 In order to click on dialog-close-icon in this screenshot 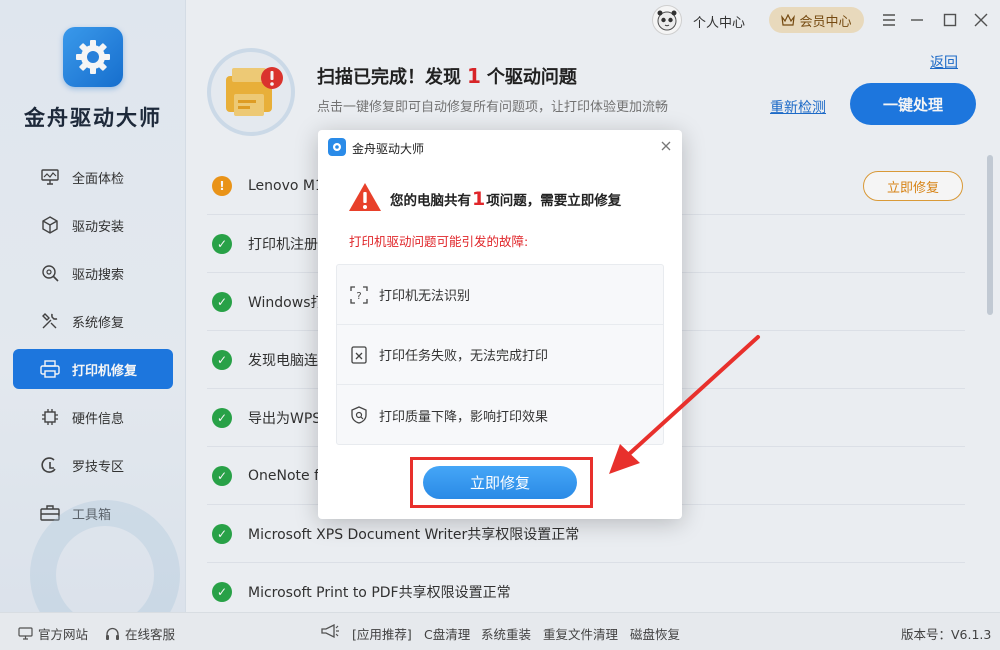, I will do `click(666, 146)`.